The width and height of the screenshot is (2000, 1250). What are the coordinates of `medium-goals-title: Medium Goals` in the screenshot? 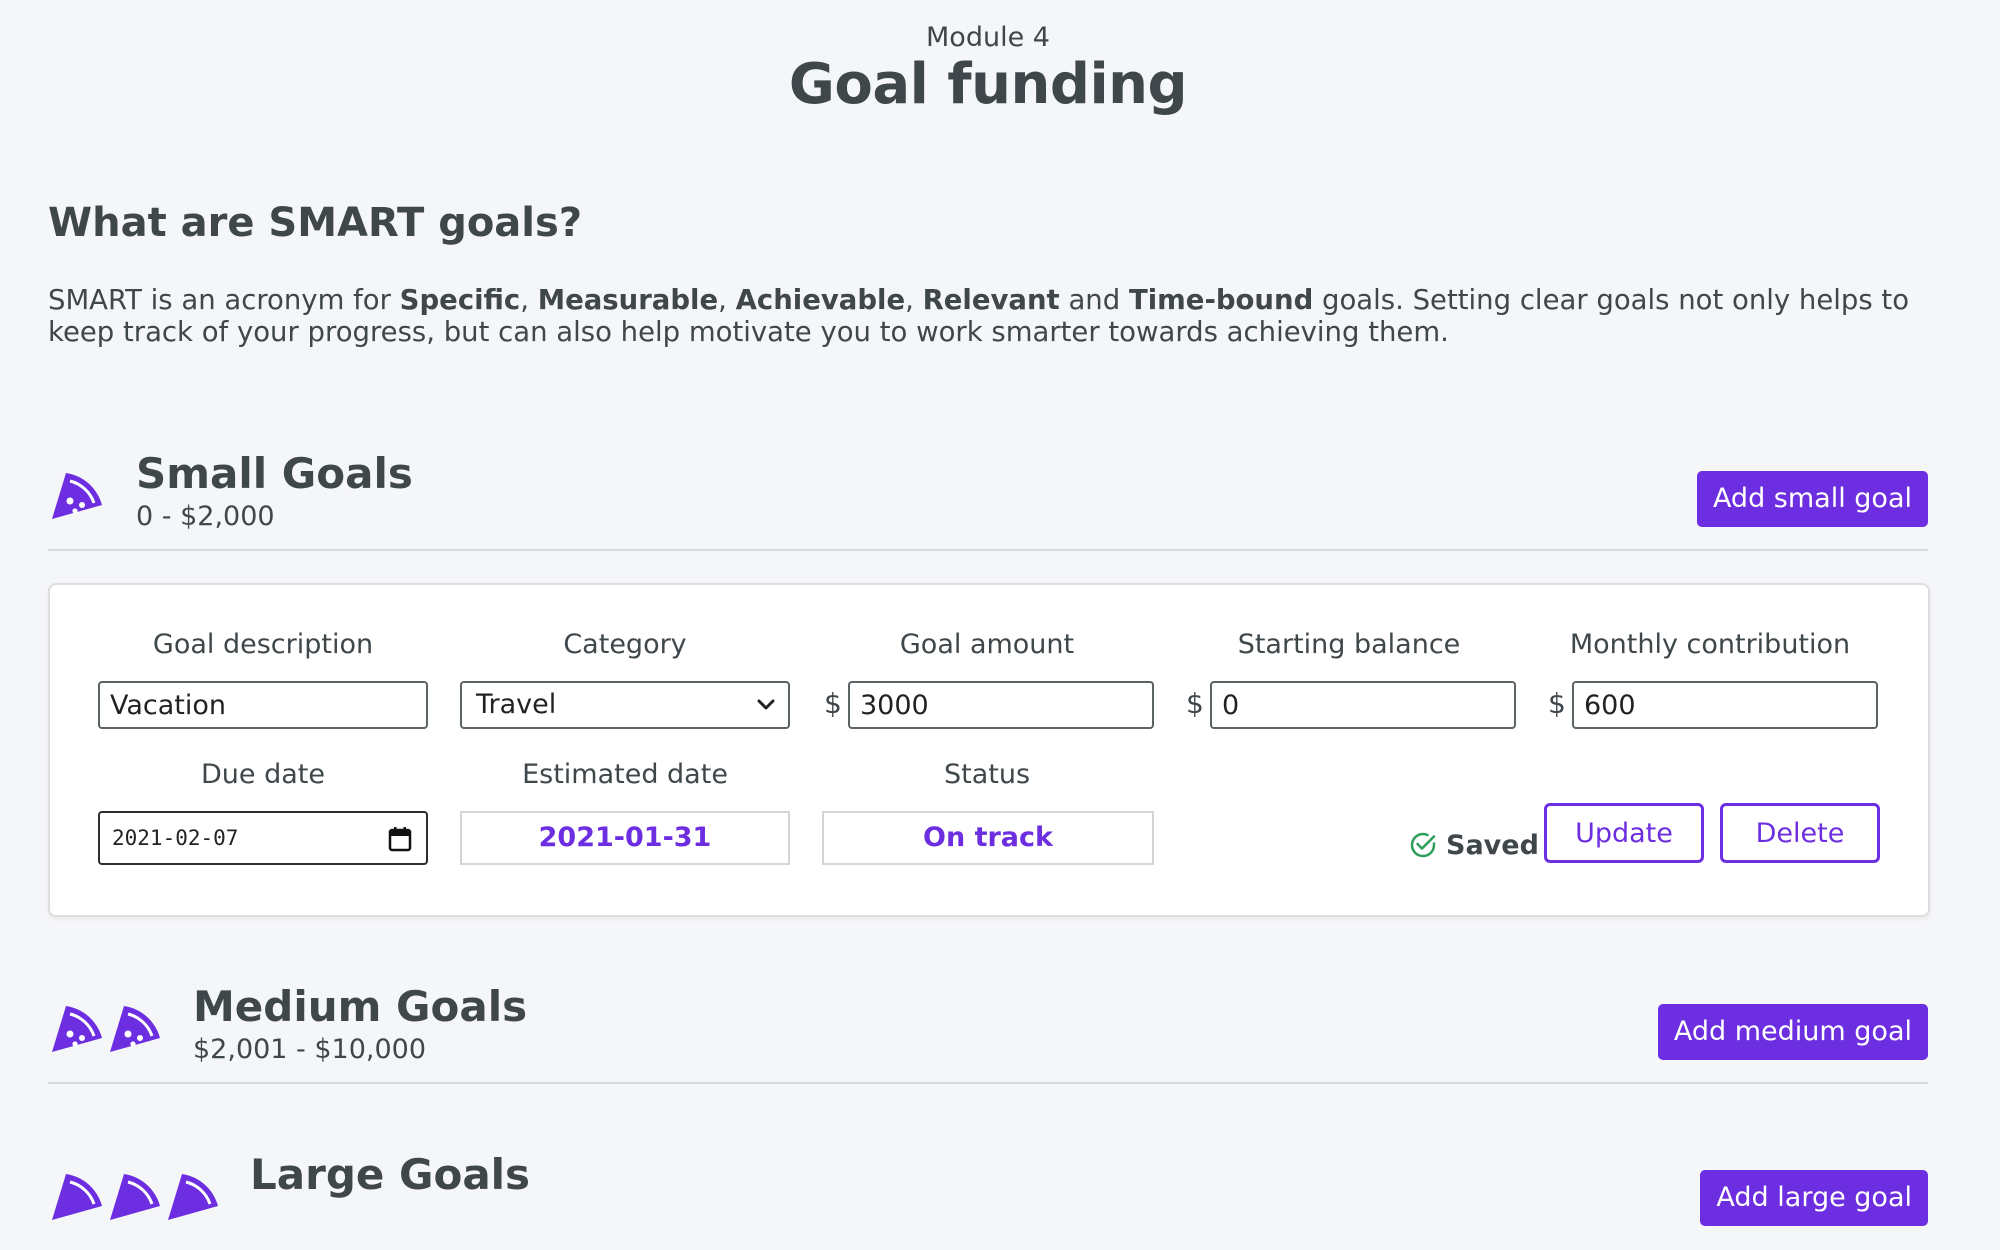 It's located at (360, 1006).